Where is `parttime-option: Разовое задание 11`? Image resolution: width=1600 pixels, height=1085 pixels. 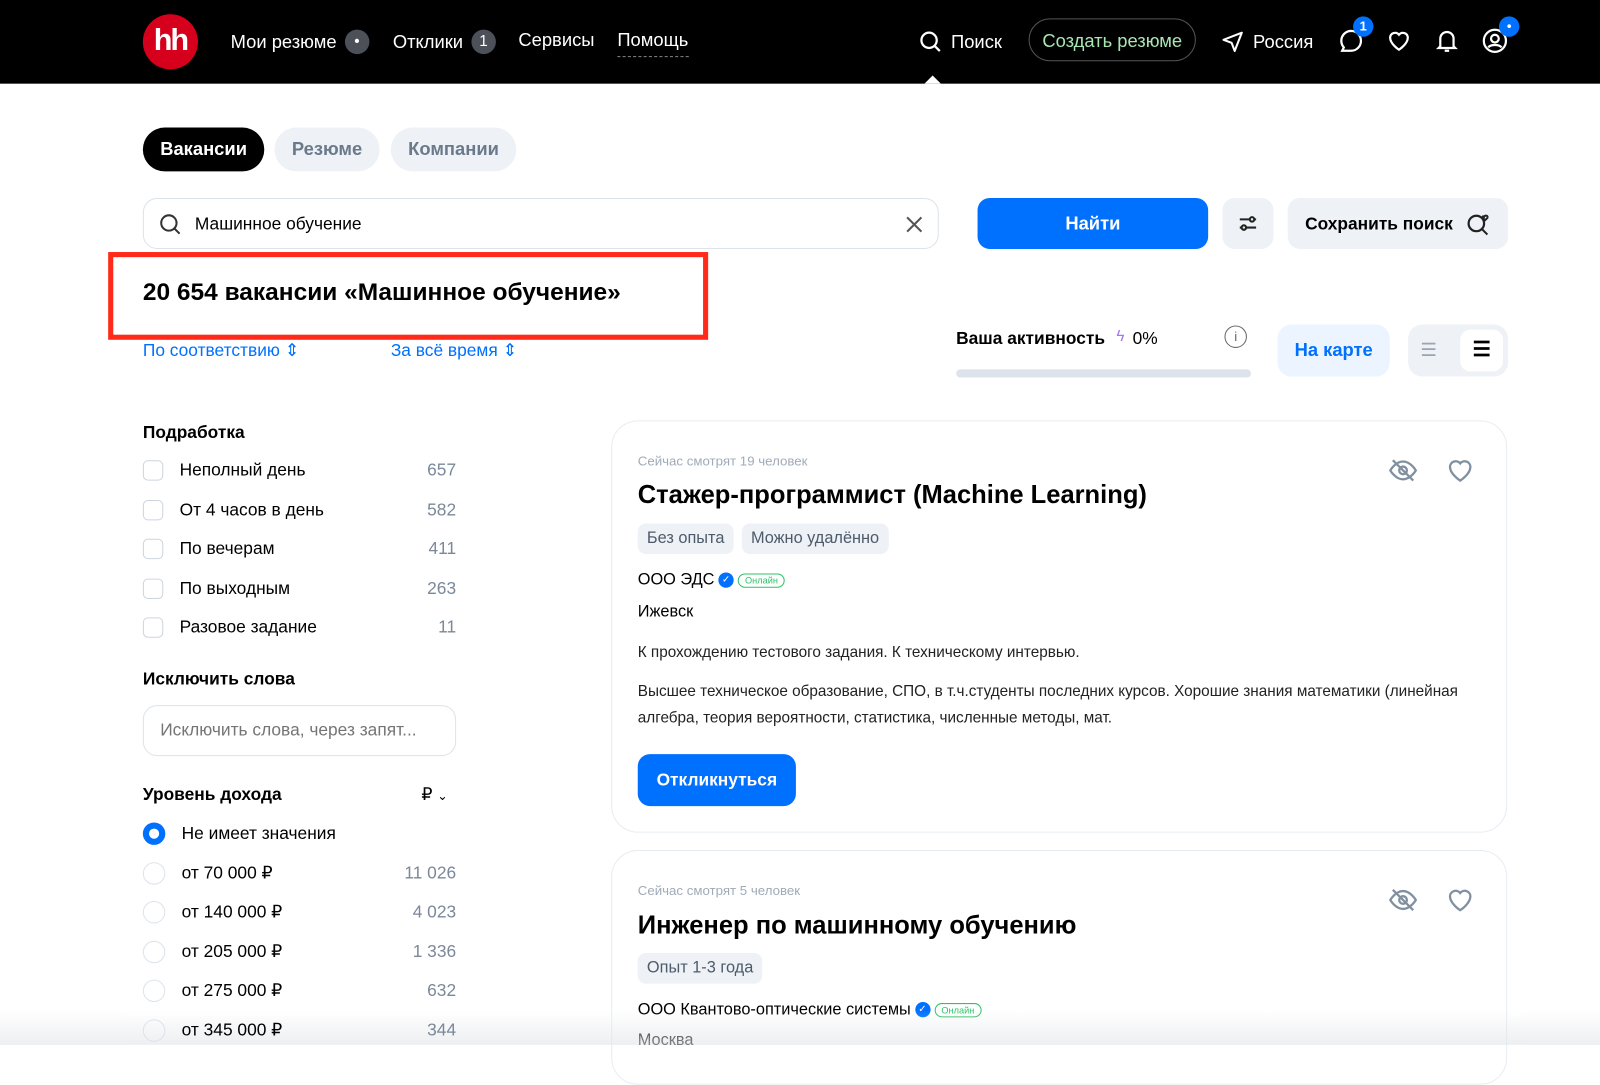
parttime-option: Разовое задание 11 is located at coordinates (299, 627).